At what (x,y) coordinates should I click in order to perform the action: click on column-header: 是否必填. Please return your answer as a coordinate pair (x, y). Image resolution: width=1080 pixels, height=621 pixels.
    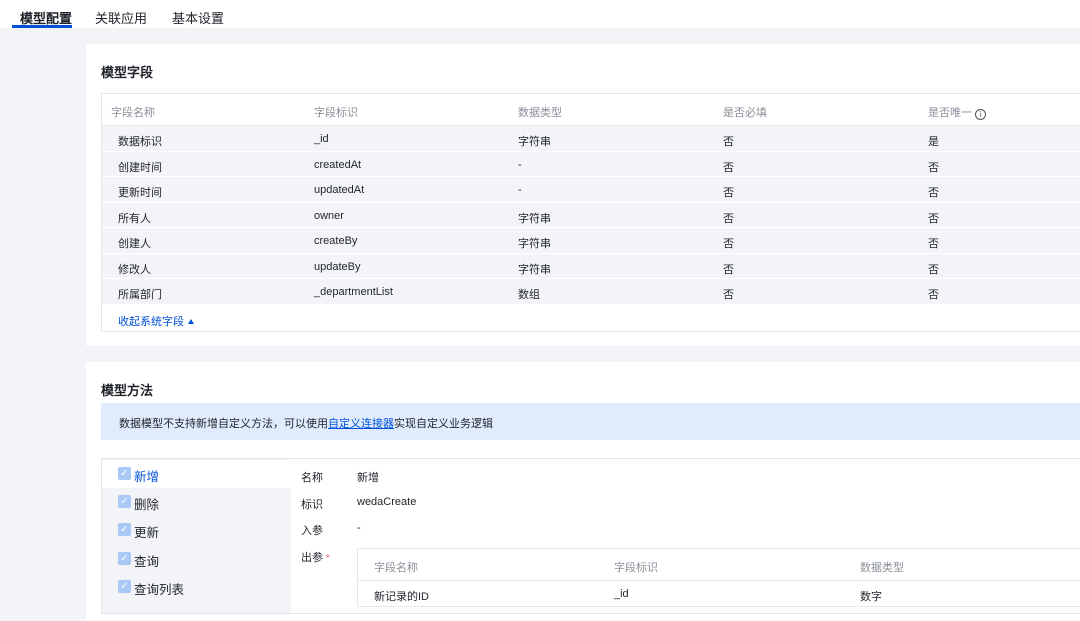
    Looking at the image, I should click on (745, 113).